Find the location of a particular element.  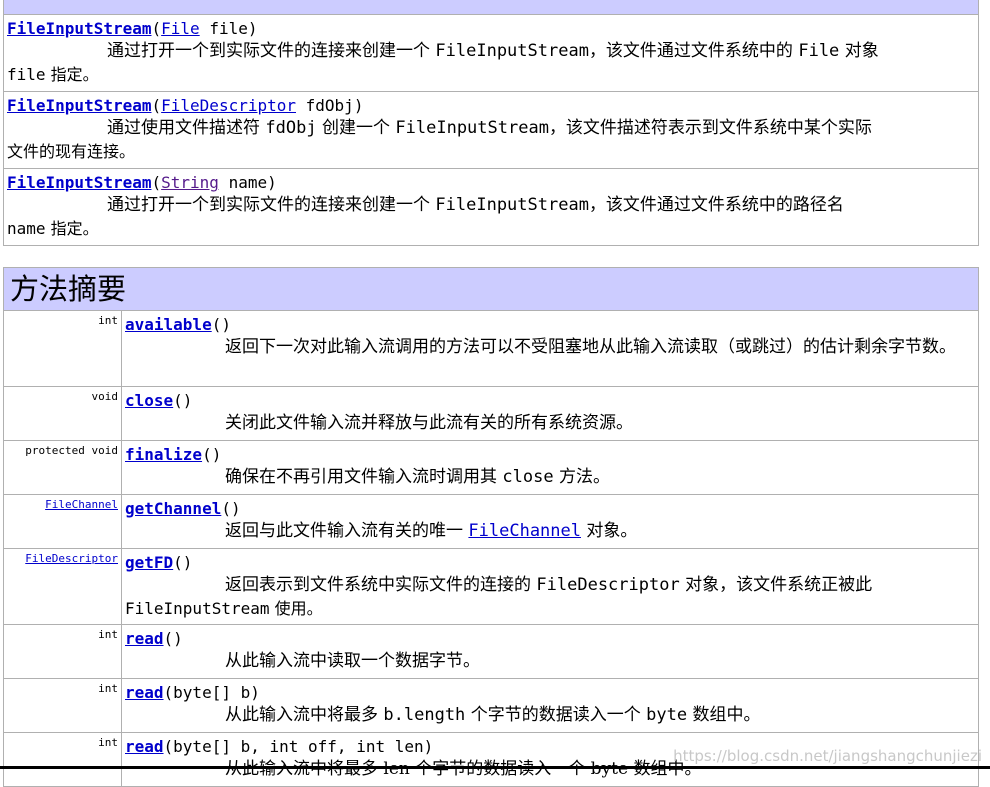

method-params: (byte[] b, int off, int len) is located at coordinates (298, 746).